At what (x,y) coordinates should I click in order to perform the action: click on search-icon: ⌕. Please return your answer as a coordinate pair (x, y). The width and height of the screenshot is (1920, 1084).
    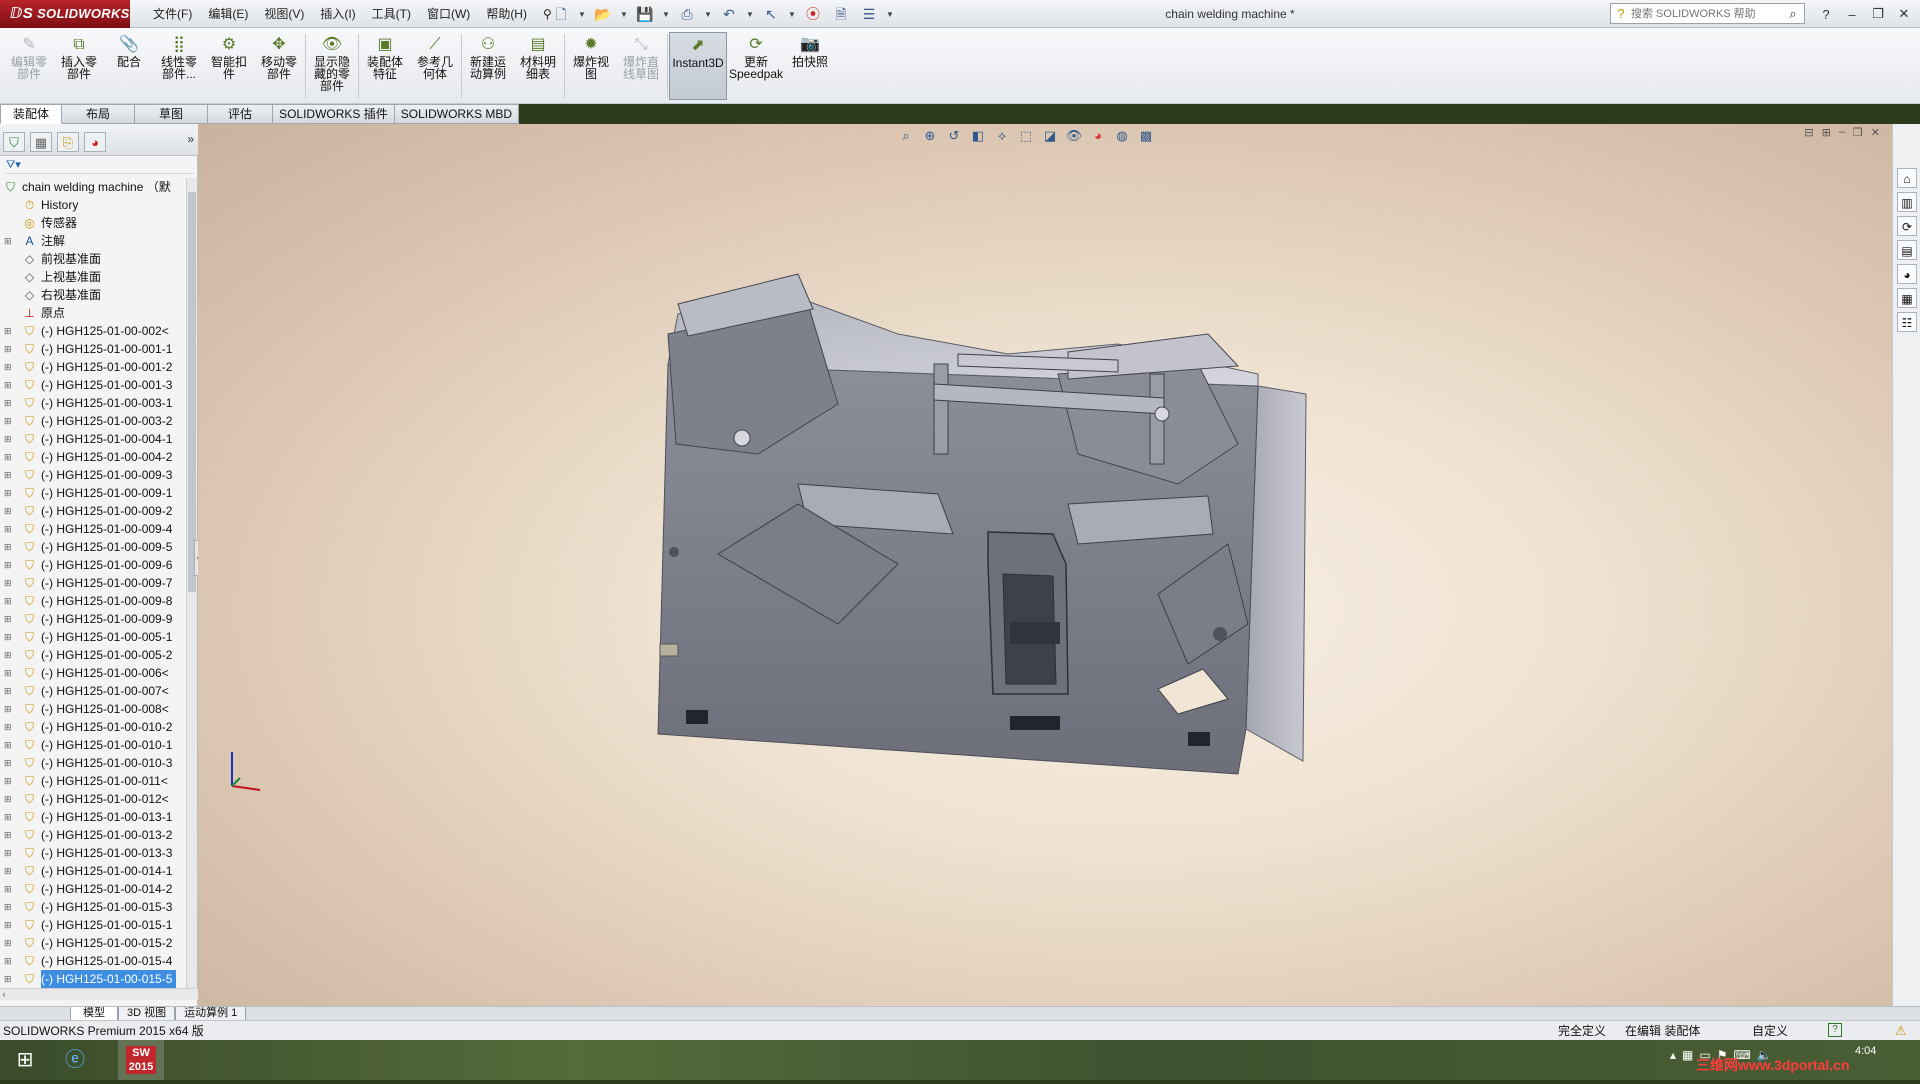
    Looking at the image, I should click on (1793, 14).